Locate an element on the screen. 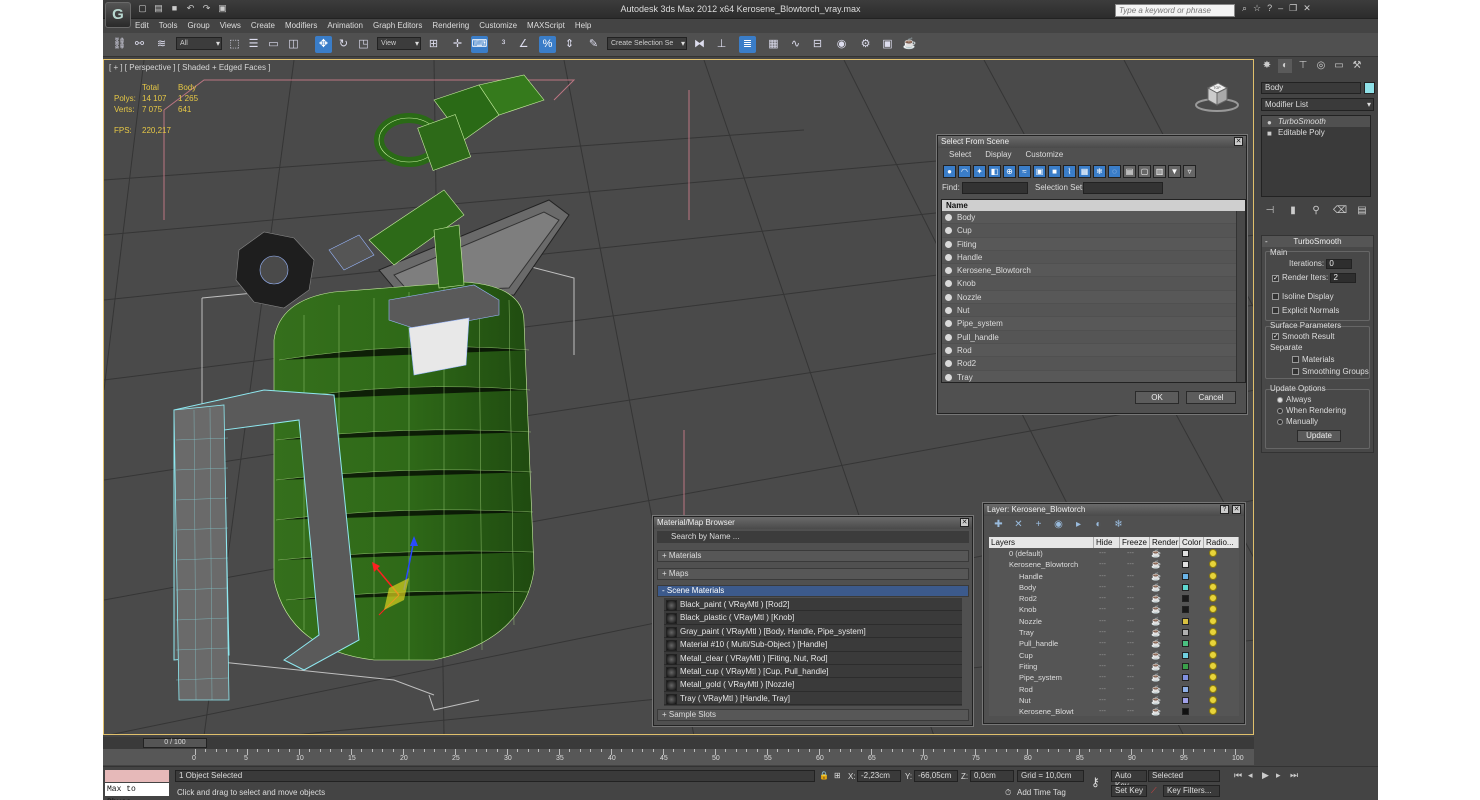 This screenshot has height=800, width=1480. remove-modifier-icon: ⌫ is located at coordinates (1340, 210).